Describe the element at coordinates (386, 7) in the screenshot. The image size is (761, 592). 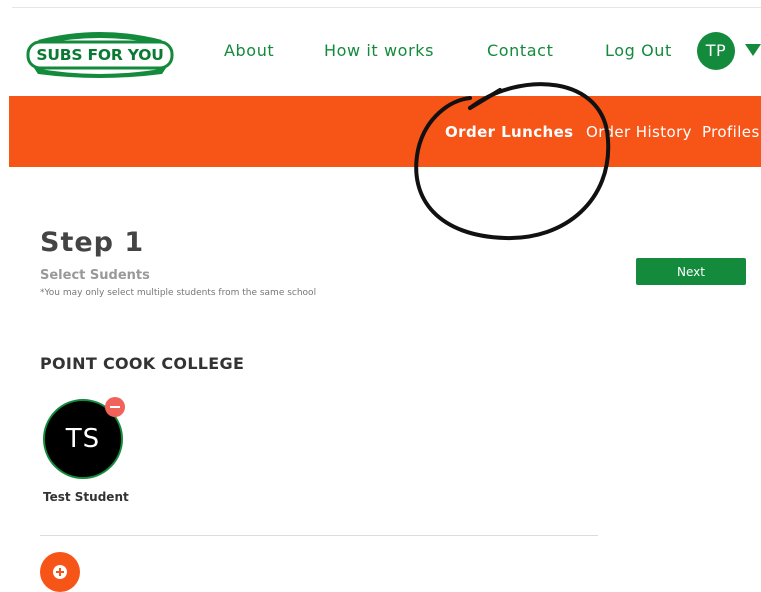
I see `top-divider` at that location.